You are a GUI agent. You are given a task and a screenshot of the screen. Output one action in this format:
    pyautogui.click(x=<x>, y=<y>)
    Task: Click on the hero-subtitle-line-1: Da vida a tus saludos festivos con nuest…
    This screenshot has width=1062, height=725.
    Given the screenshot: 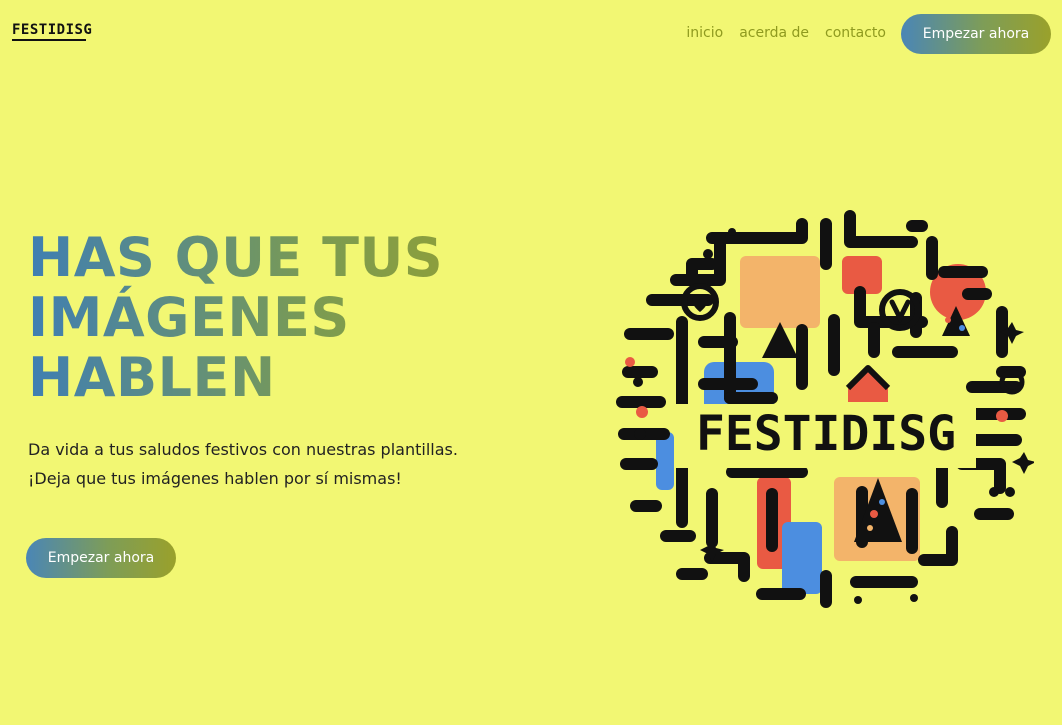 What is the action you would take?
    pyautogui.click(x=243, y=449)
    